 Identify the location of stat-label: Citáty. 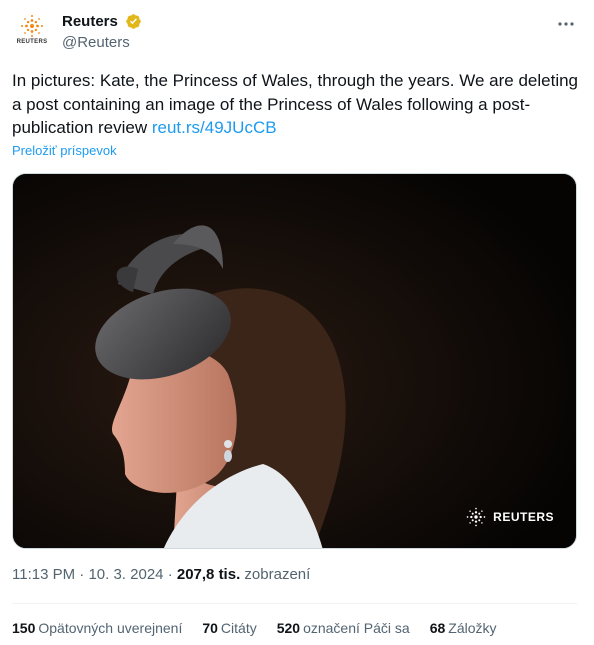
(238, 628).